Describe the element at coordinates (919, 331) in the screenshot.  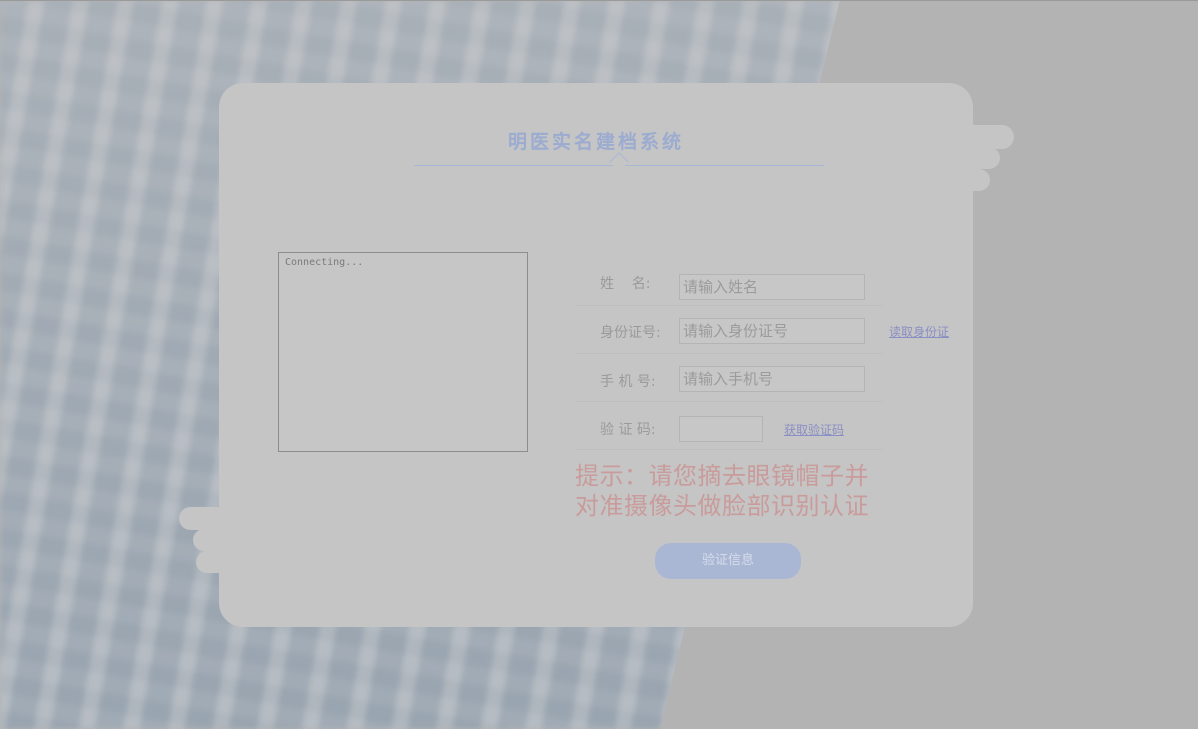
I see `read-id-card-link: 读取身份证` at that location.